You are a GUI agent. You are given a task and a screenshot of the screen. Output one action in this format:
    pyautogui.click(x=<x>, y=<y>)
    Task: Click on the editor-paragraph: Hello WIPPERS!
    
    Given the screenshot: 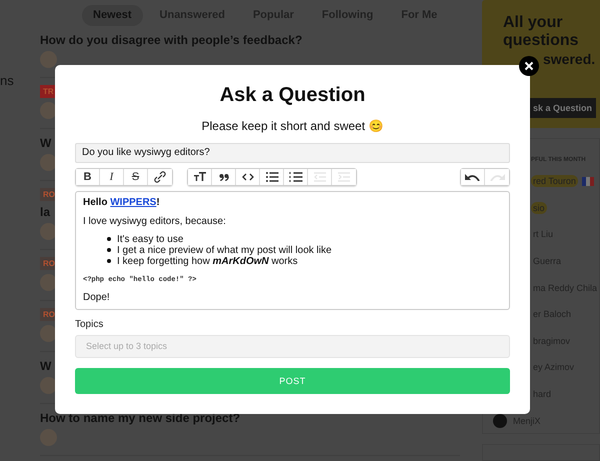 What is the action you would take?
    pyautogui.click(x=122, y=202)
    